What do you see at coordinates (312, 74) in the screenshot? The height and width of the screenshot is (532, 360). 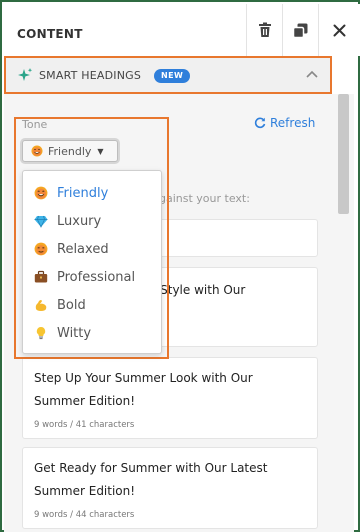 I see `chevron-up-icon` at bounding box center [312, 74].